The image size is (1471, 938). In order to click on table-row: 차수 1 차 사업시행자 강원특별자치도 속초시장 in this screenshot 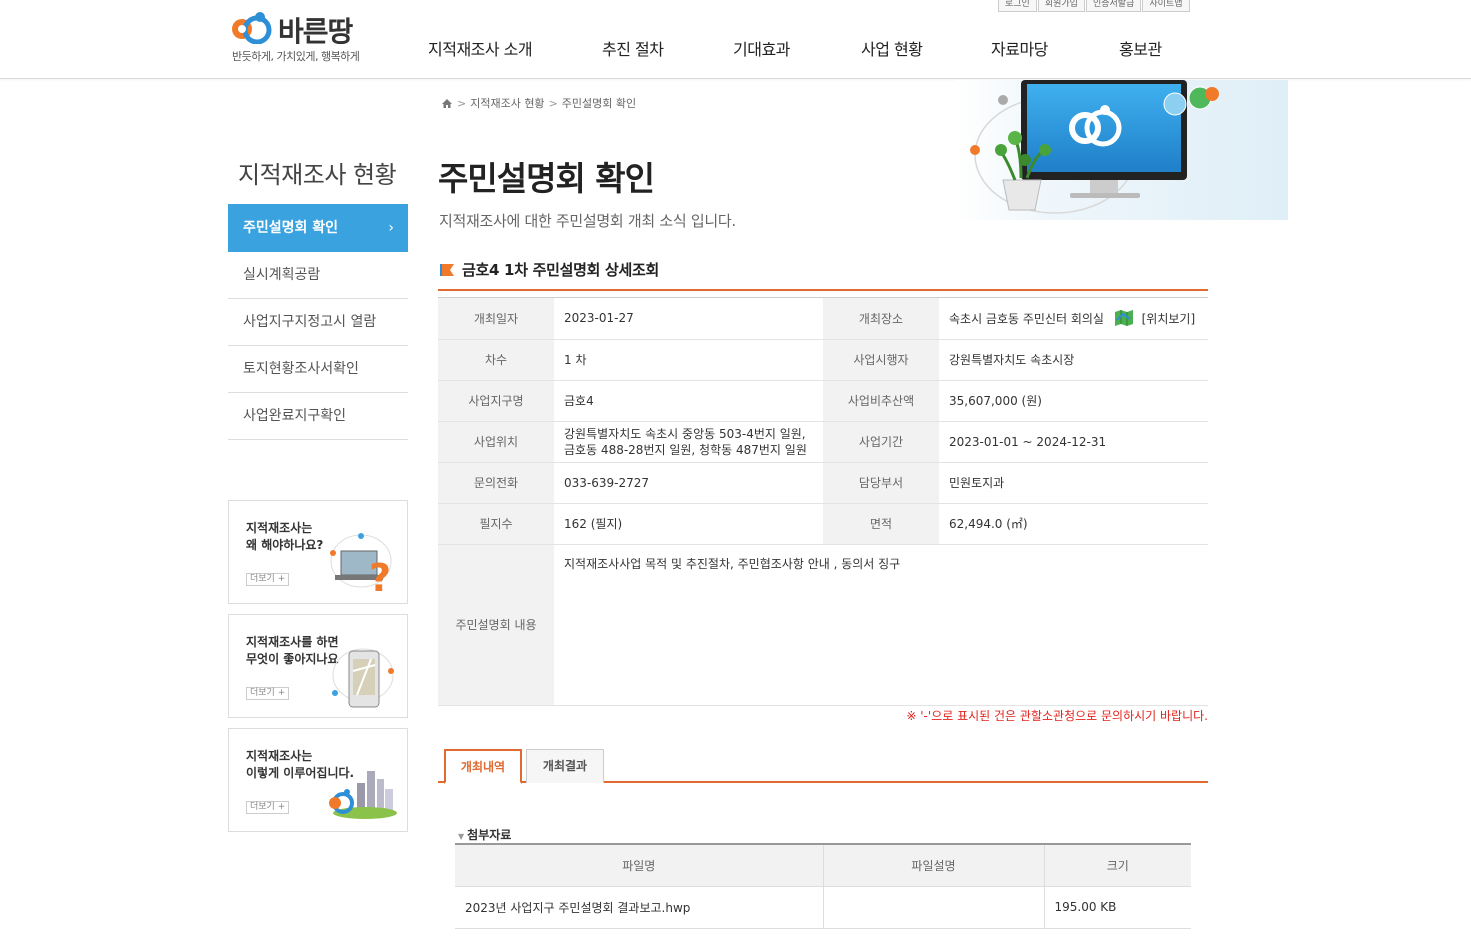, I will do `click(823, 360)`.